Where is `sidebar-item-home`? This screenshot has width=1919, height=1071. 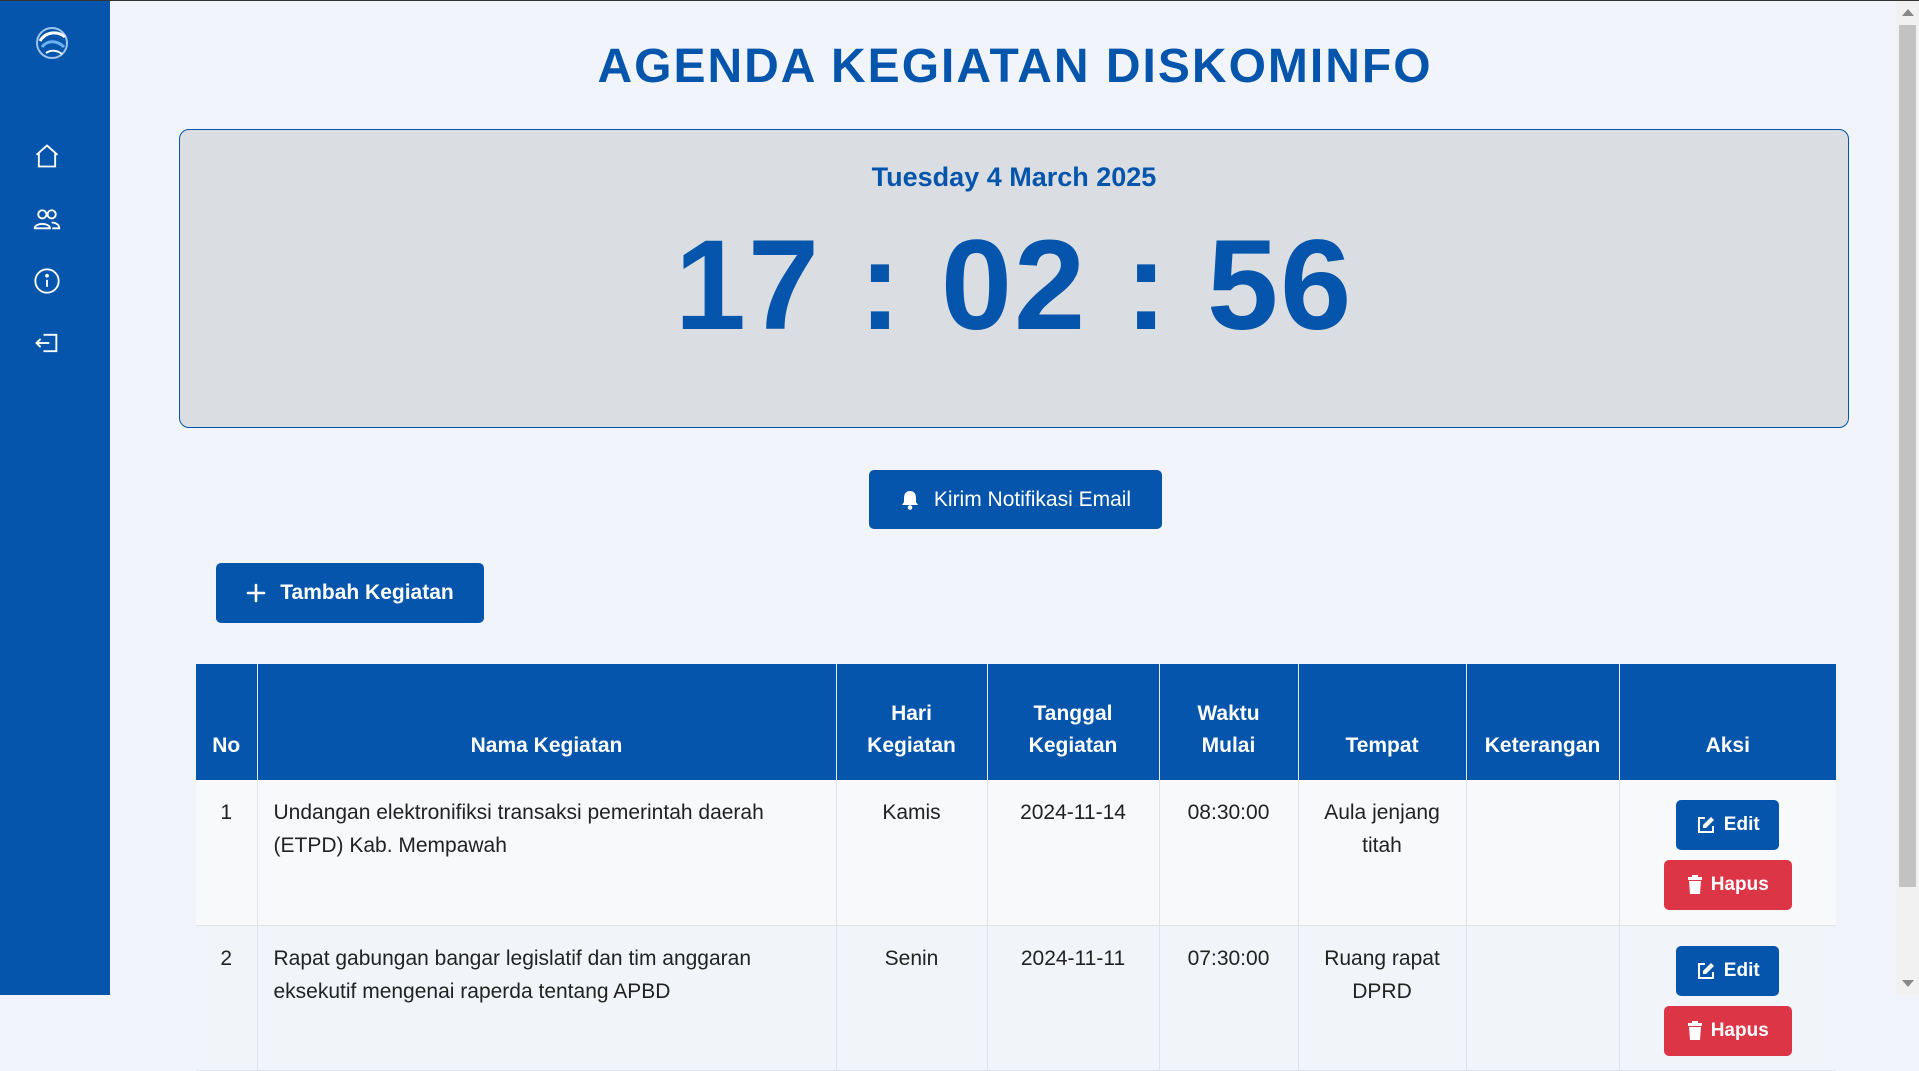
sidebar-item-home is located at coordinates (47, 156).